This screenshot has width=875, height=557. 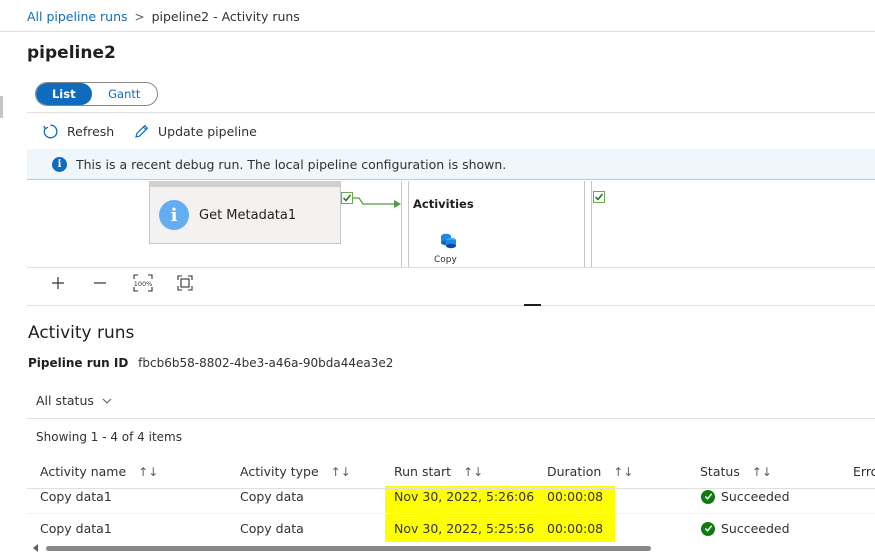 I want to click on column-header-label: Erro, so click(x=864, y=471).